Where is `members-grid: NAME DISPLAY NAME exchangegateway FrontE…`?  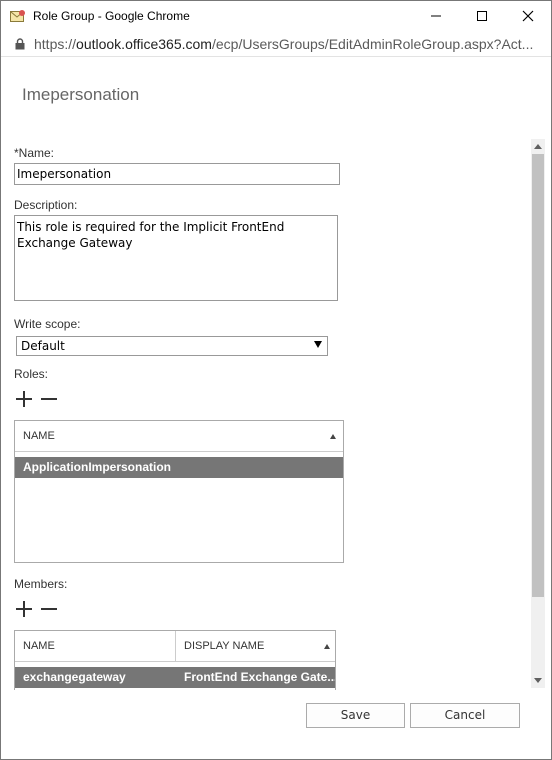
members-grid: NAME DISPLAY NAME exchangegateway FrontE… is located at coordinates (175, 660).